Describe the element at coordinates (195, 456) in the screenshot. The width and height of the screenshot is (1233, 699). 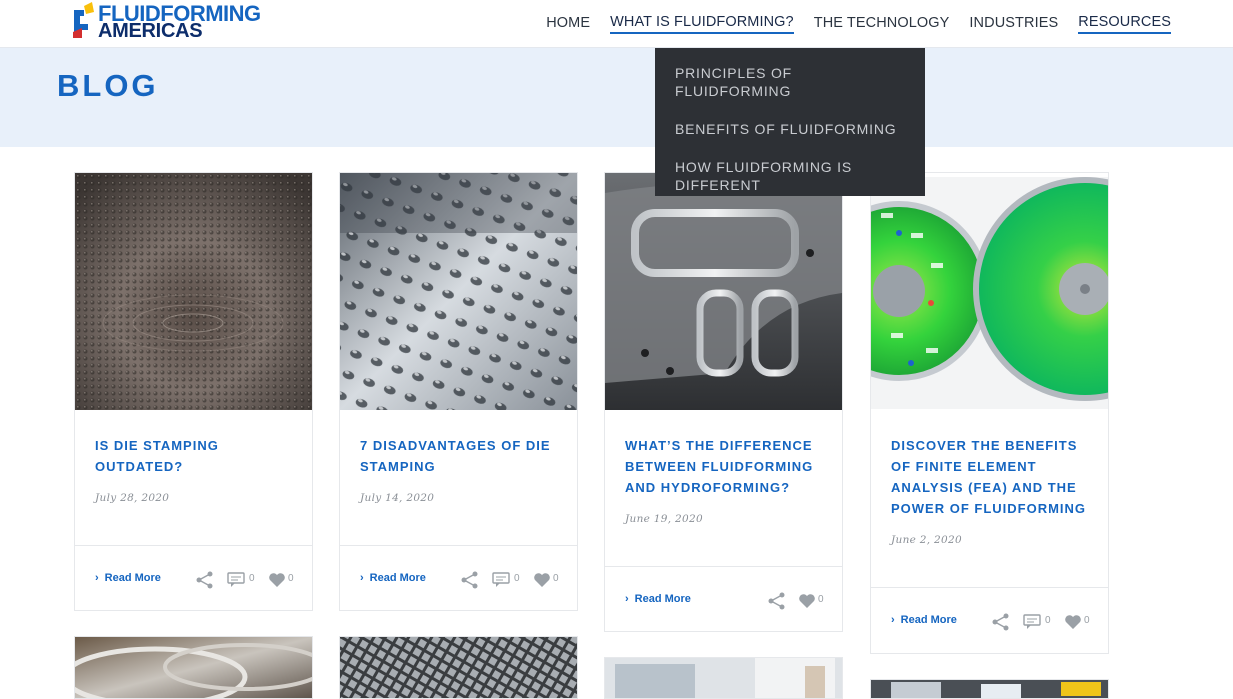
I see `post-title: IS DIE STAMPING OUTDATED?` at that location.